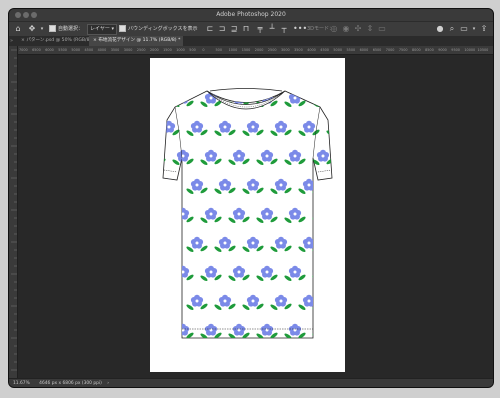 Image resolution: width=500 pixels, height=398 pixels. Describe the element at coordinates (455, 50) in the screenshot. I see `ruler-tick-label: 9500` at that location.